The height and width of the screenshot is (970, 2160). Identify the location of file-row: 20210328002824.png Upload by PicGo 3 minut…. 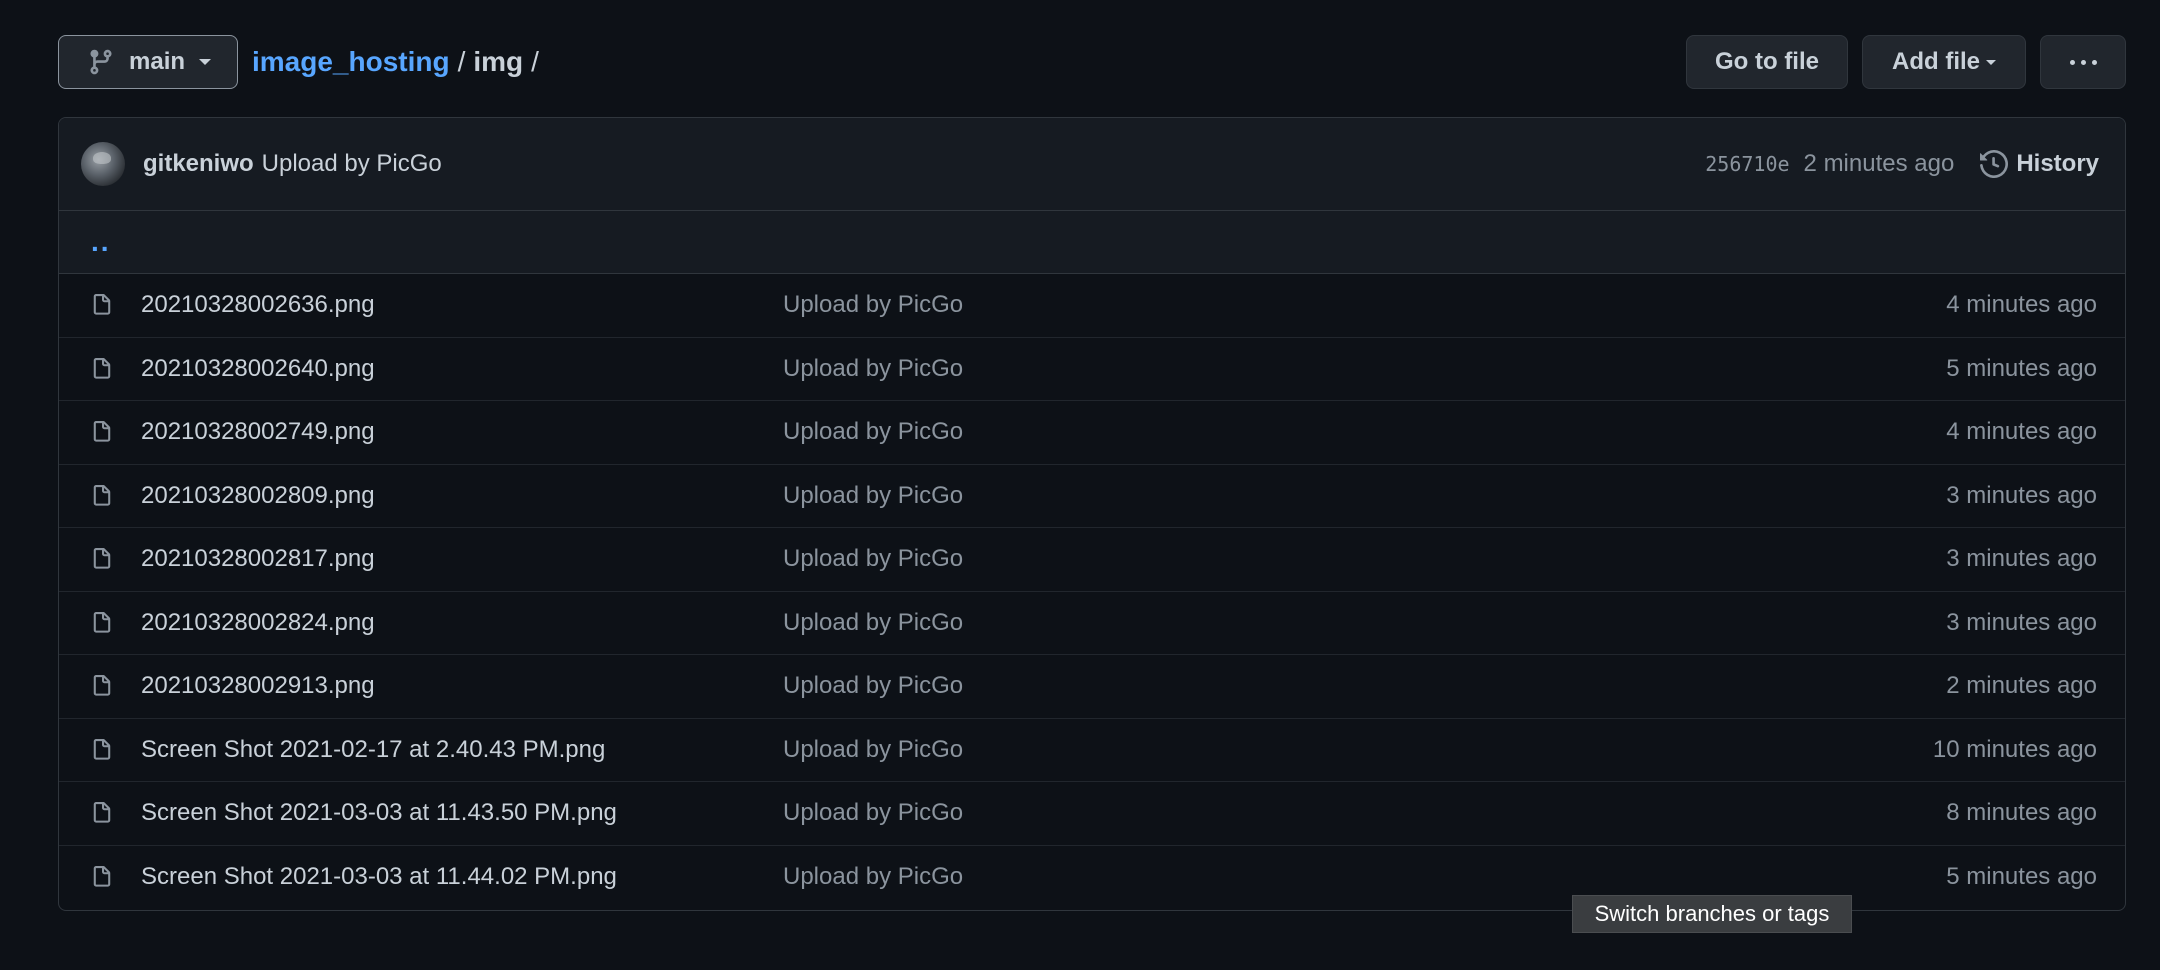
(1092, 623).